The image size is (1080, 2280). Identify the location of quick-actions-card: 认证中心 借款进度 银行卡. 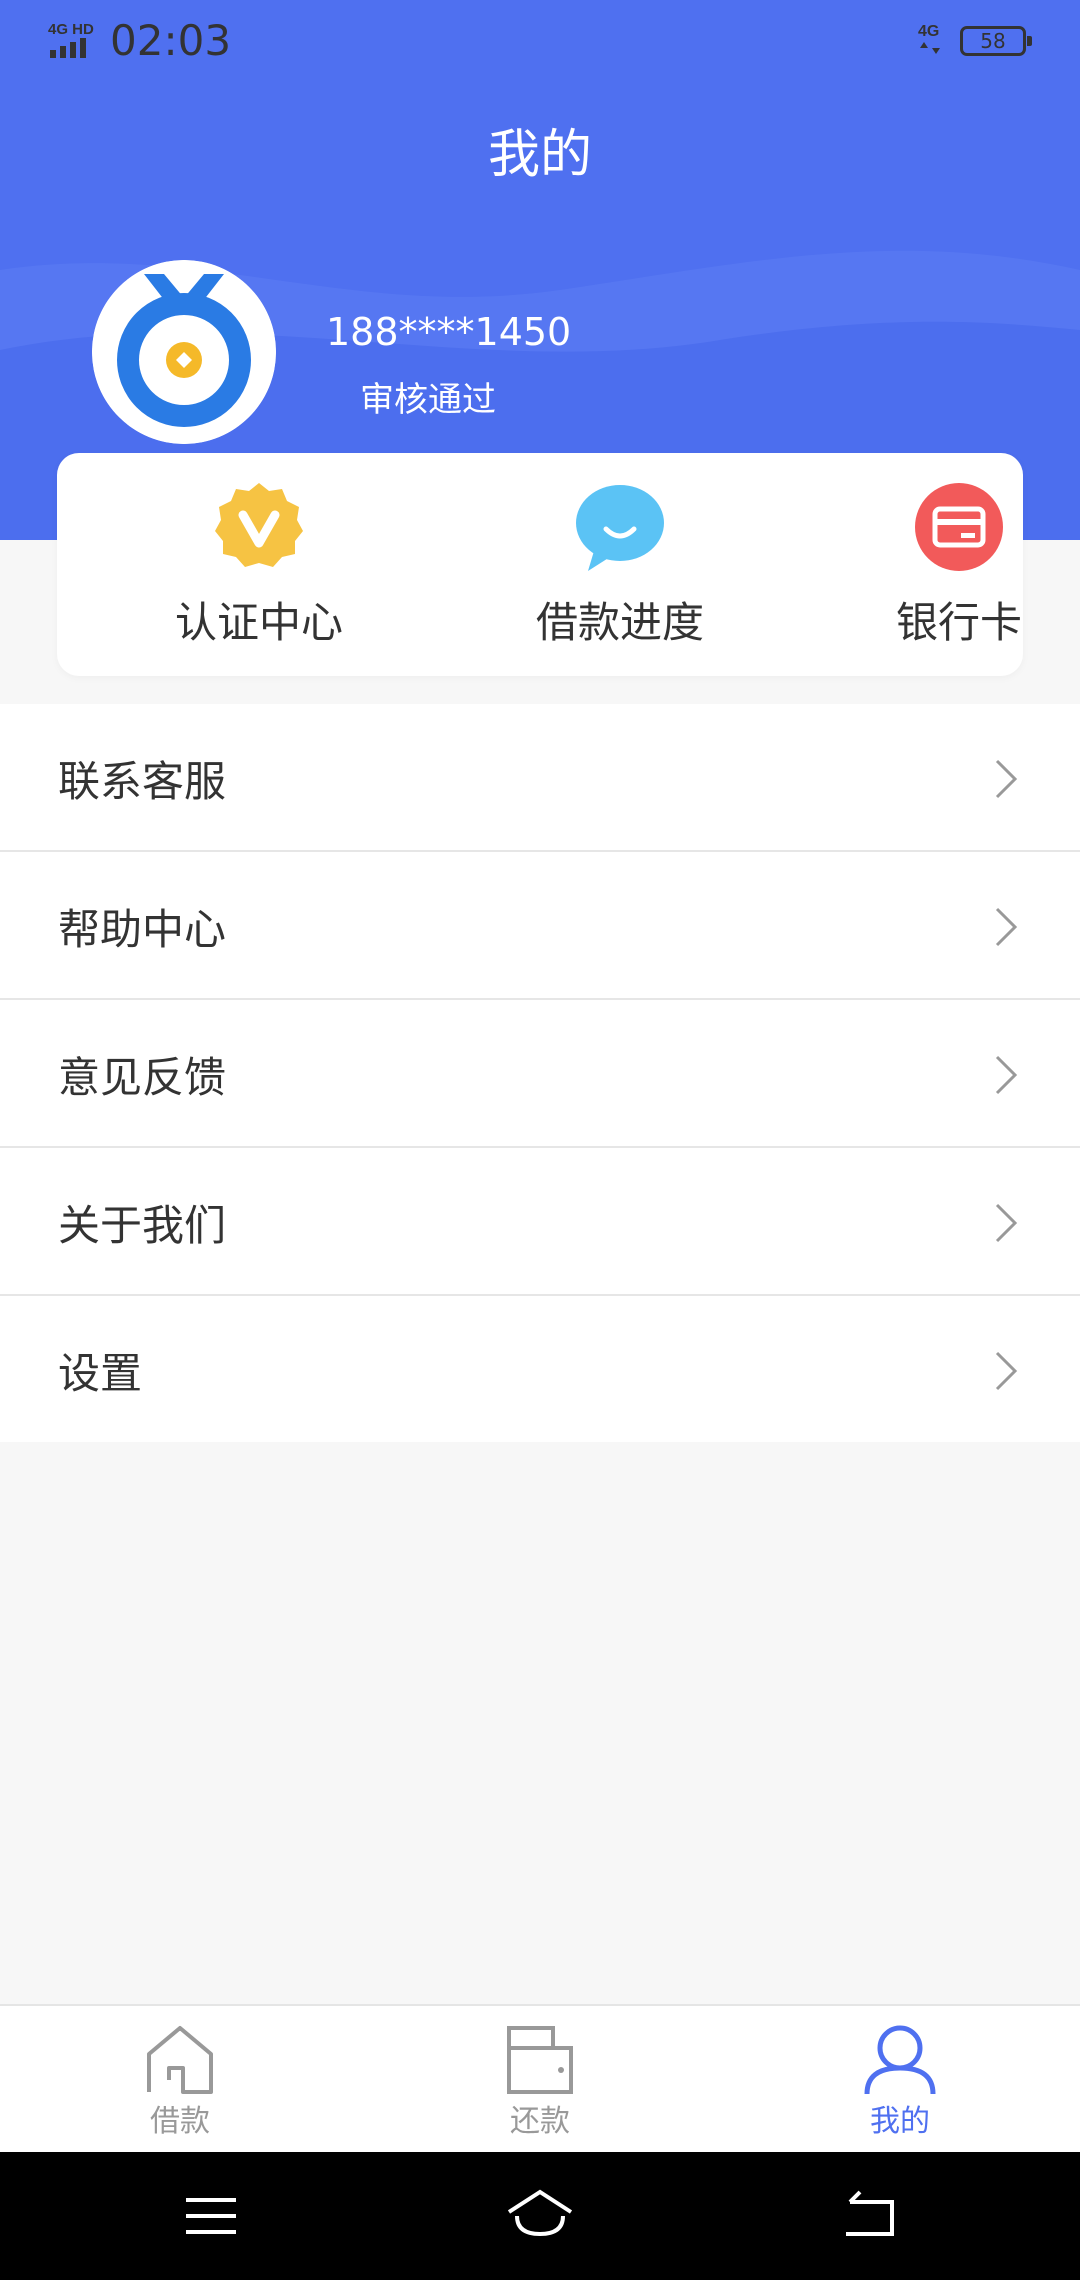
(540, 564).